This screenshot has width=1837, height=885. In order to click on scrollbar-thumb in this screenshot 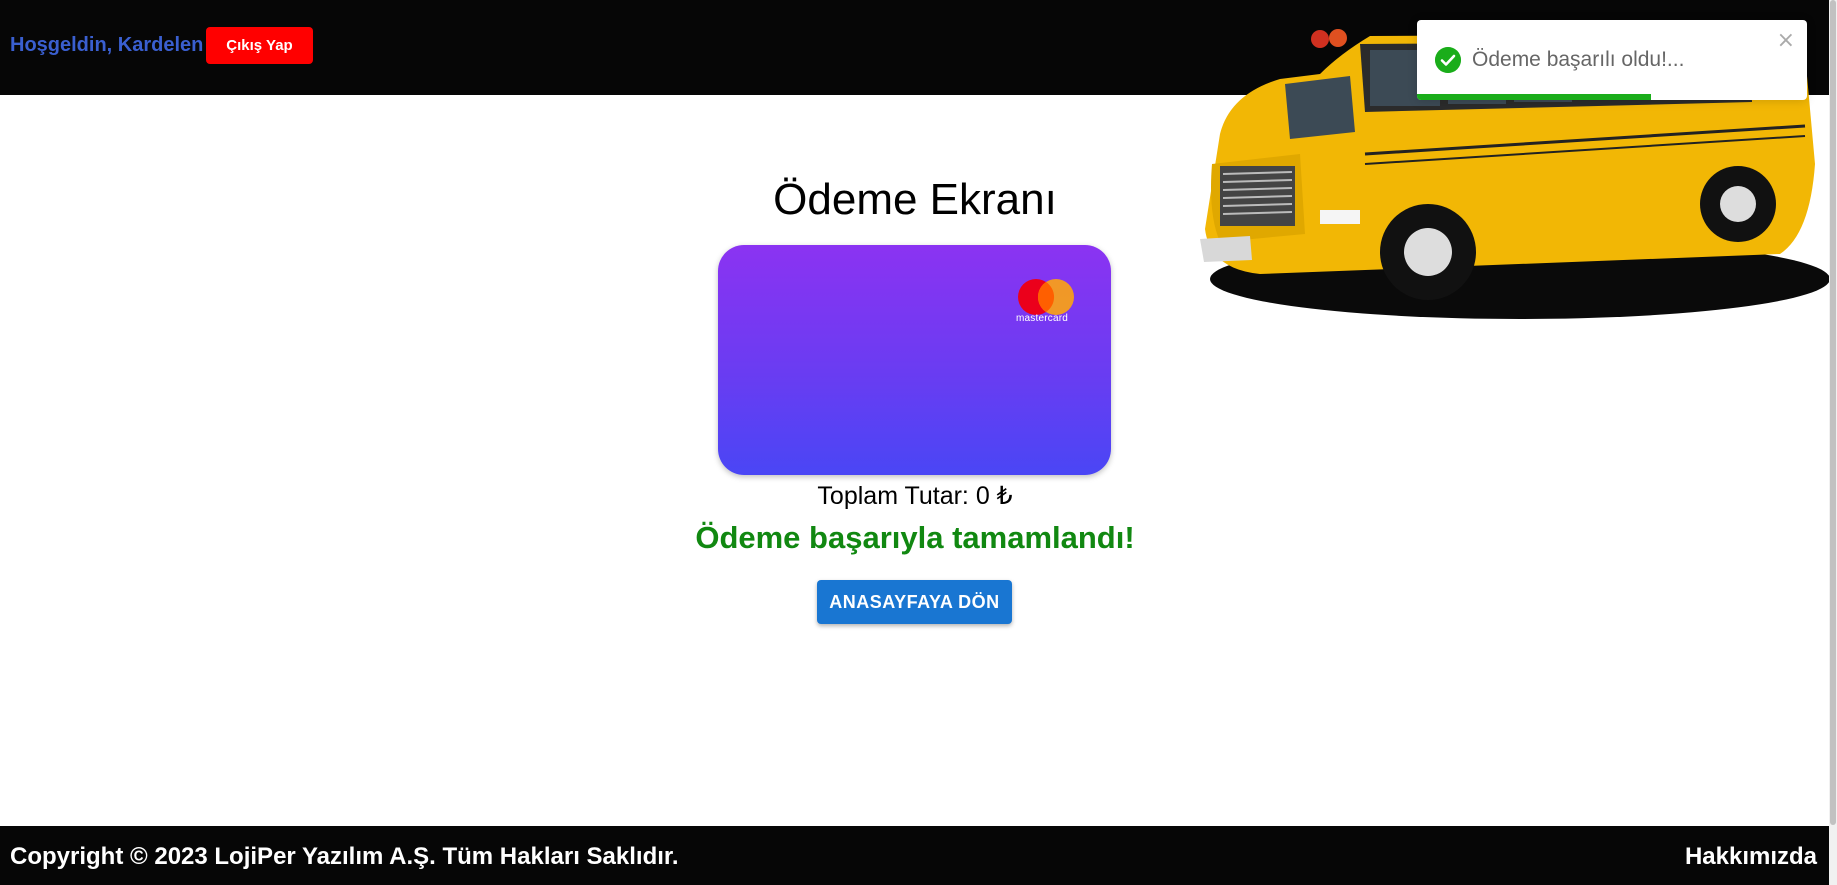, I will do `click(1833, 412)`.